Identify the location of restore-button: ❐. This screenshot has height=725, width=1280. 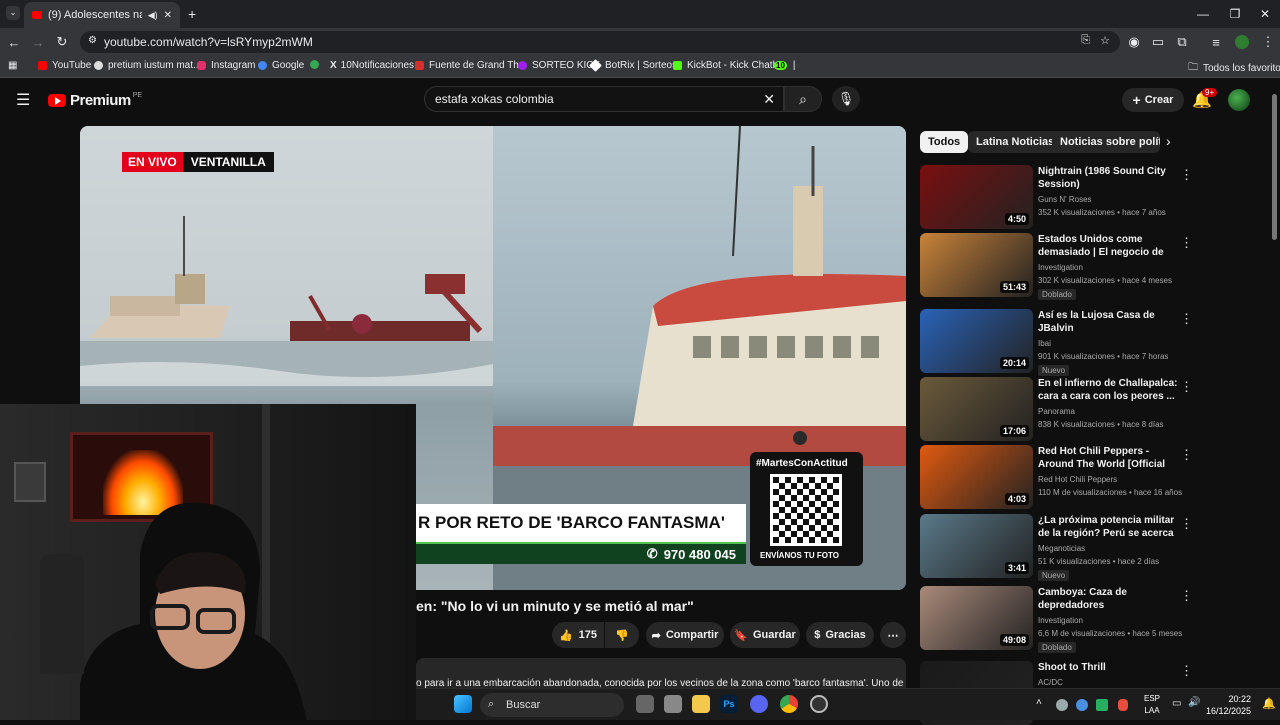
(1235, 14).